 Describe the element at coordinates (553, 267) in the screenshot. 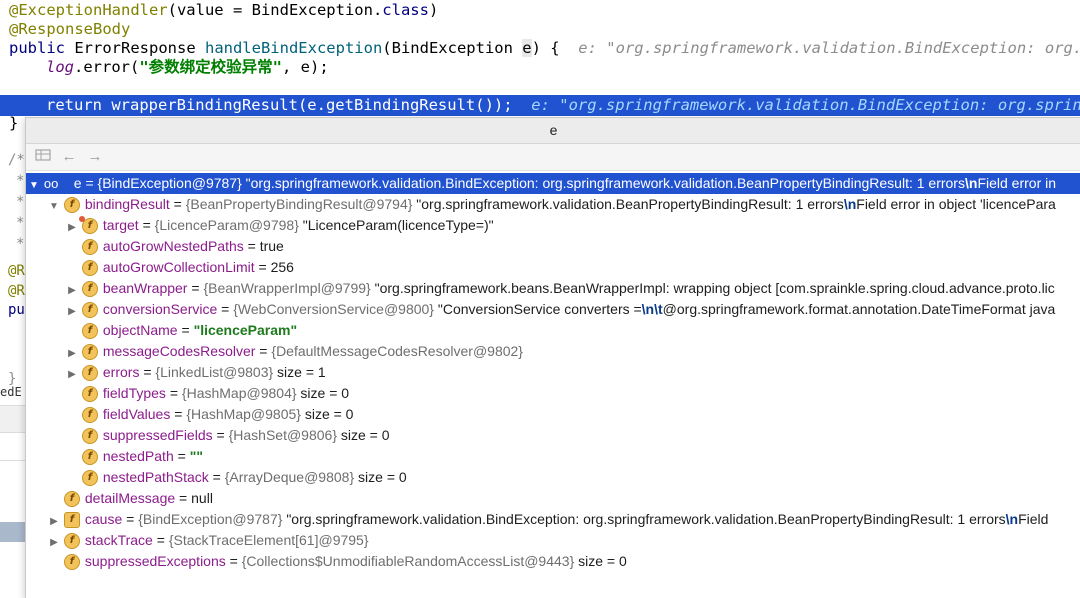

I see `tree-row-autoGrowCollectionLimit: f autoGrowCollectionLimit = 256` at that location.